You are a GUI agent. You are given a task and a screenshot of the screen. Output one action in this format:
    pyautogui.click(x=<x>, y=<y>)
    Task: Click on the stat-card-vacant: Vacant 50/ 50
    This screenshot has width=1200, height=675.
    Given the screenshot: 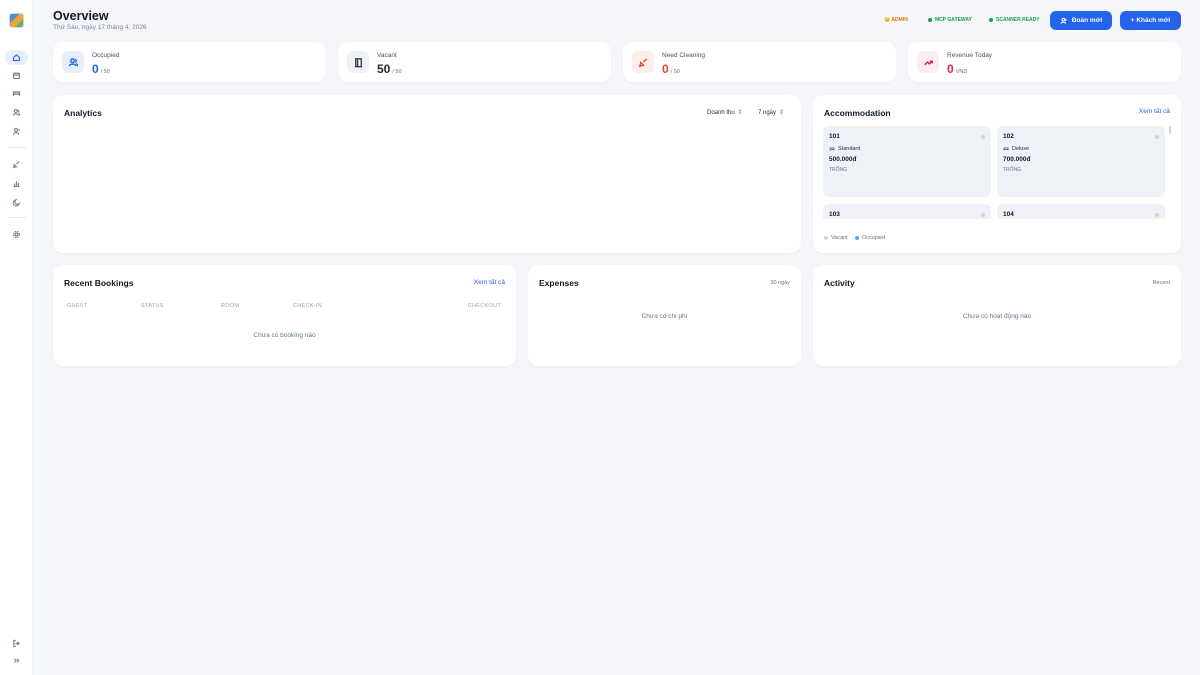 What is the action you would take?
    pyautogui.click(x=474, y=62)
    